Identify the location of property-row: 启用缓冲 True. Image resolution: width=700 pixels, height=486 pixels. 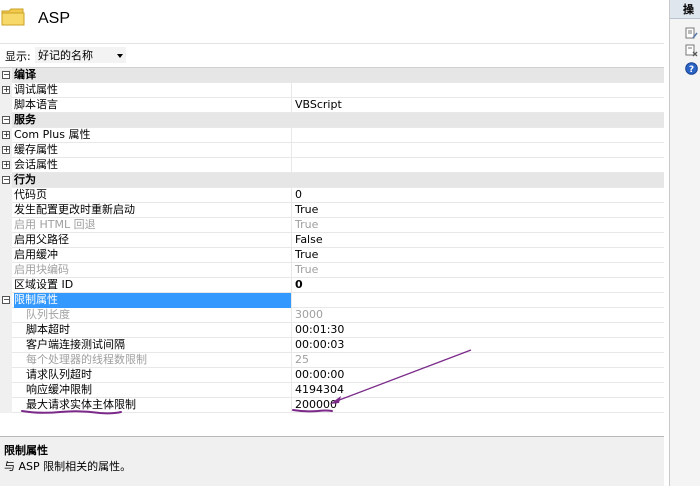
(332, 255).